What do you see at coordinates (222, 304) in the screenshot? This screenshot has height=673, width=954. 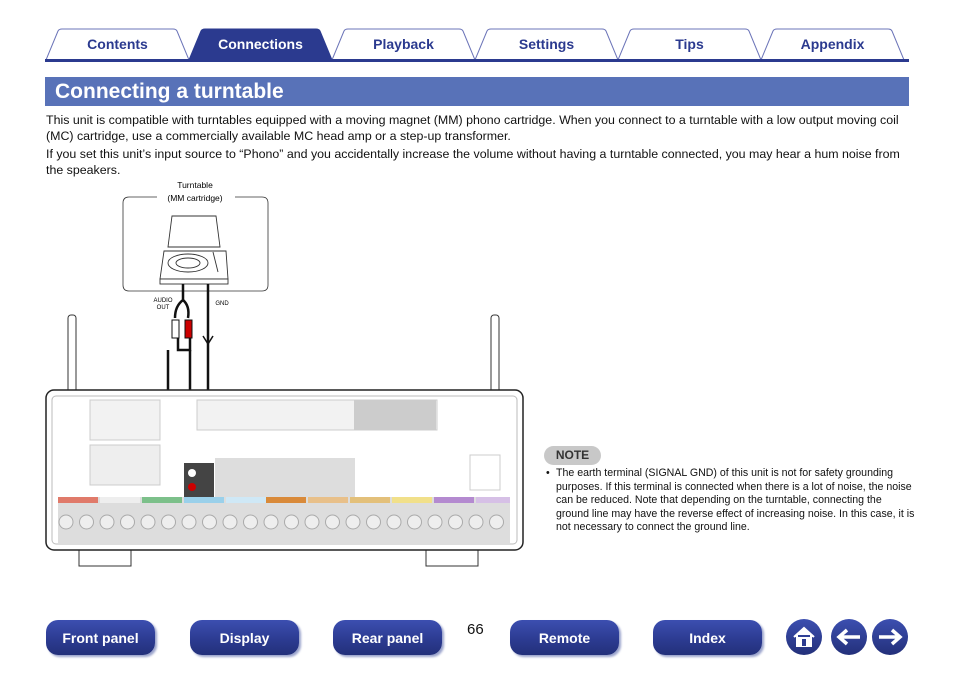 I see `gnd-label: GND` at bounding box center [222, 304].